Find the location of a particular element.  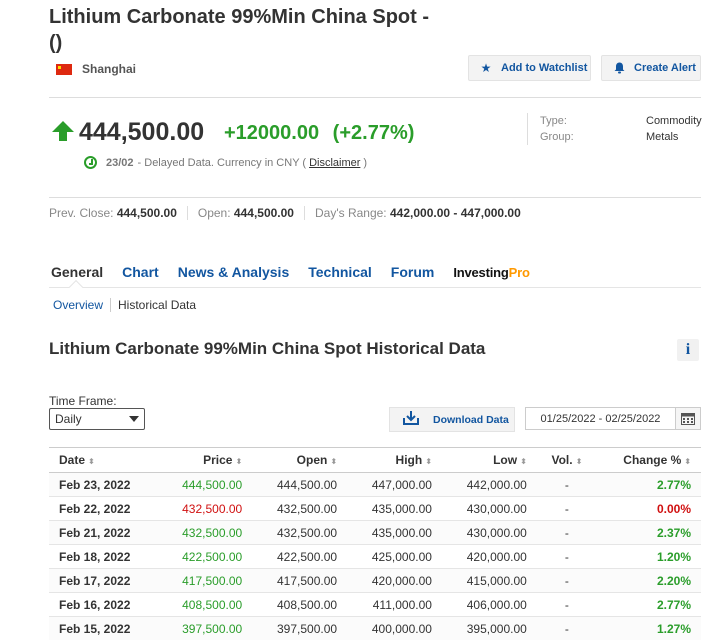

row-low: 406,000.00 is located at coordinates (489, 604).